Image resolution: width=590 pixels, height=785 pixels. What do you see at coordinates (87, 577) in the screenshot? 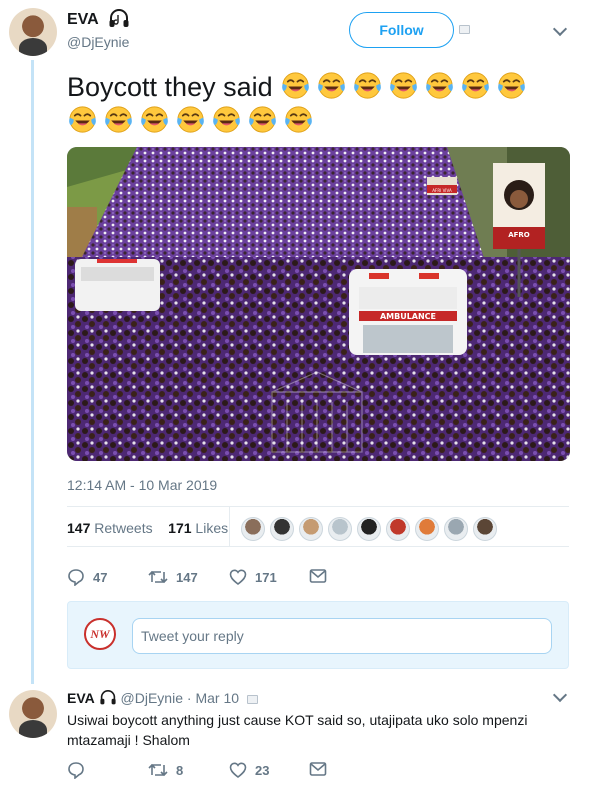
I see `reply-action: 47` at bounding box center [87, 577].